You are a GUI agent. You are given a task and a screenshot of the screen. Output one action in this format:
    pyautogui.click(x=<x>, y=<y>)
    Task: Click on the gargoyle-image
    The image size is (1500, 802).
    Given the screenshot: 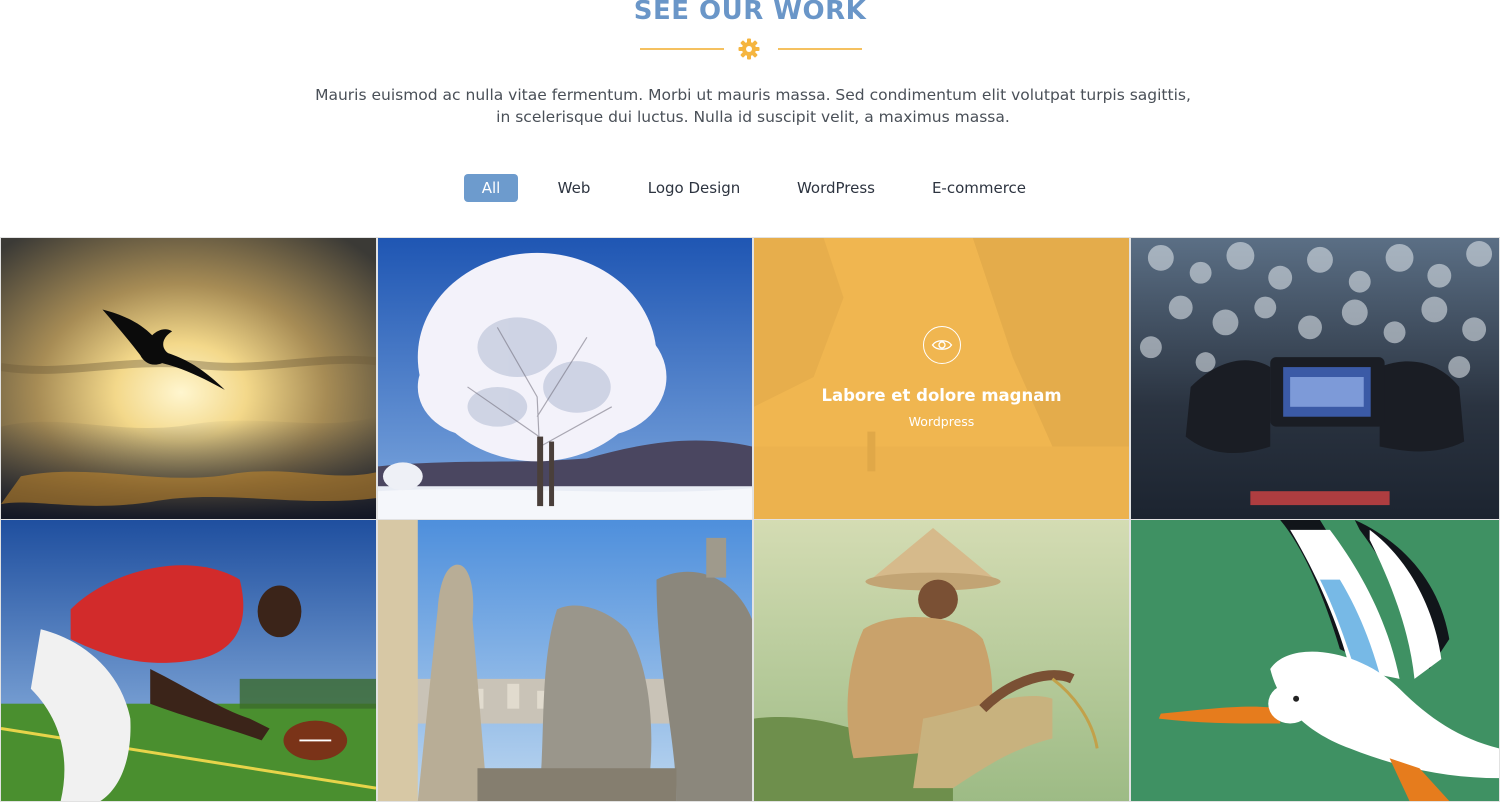 What is the action you would take?
    pyautogui.click(x=565, y=660)
    